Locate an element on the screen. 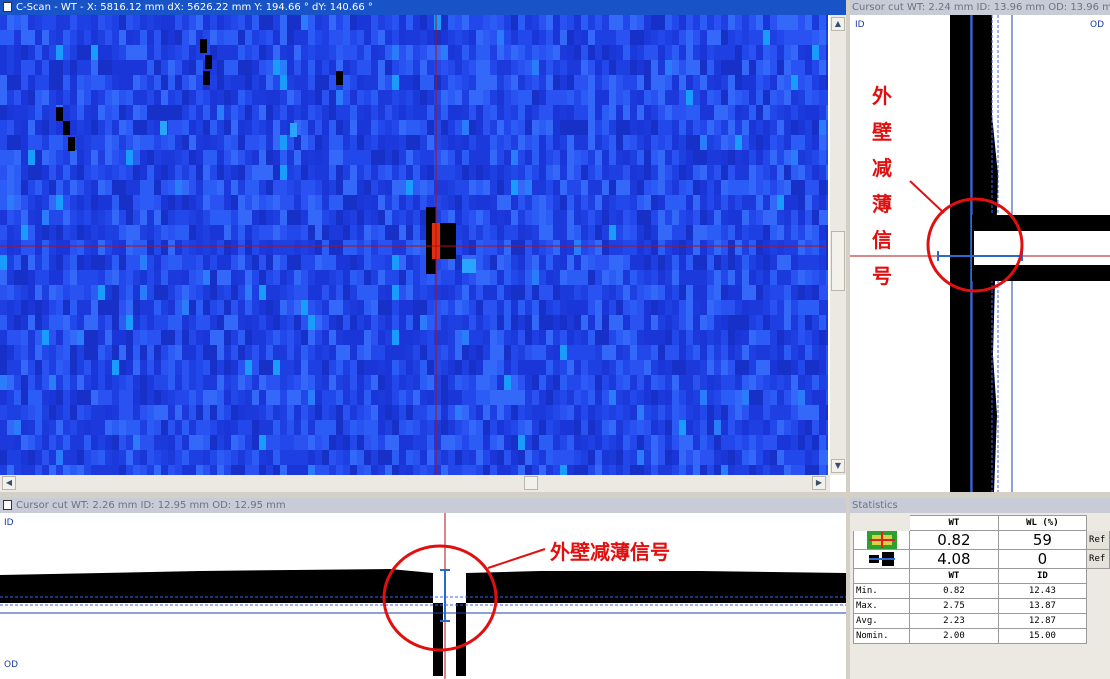 This screenshot has height=679, width=1110. nomin-wt: 2.00 is located at coordinates (954, 636).